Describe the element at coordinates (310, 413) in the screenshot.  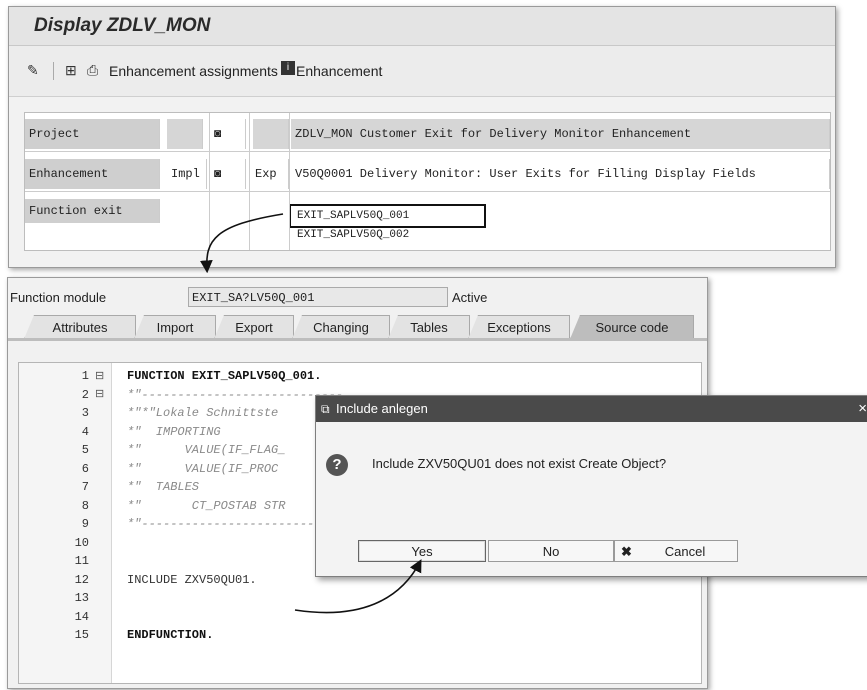
I see `annotation-arrows` at that location.